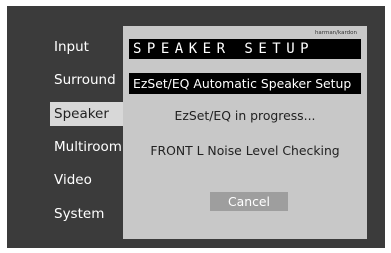 The image size is (391, 253). I want to click on check-status: FRONT L Noise Level Checking, so click(245, 150).